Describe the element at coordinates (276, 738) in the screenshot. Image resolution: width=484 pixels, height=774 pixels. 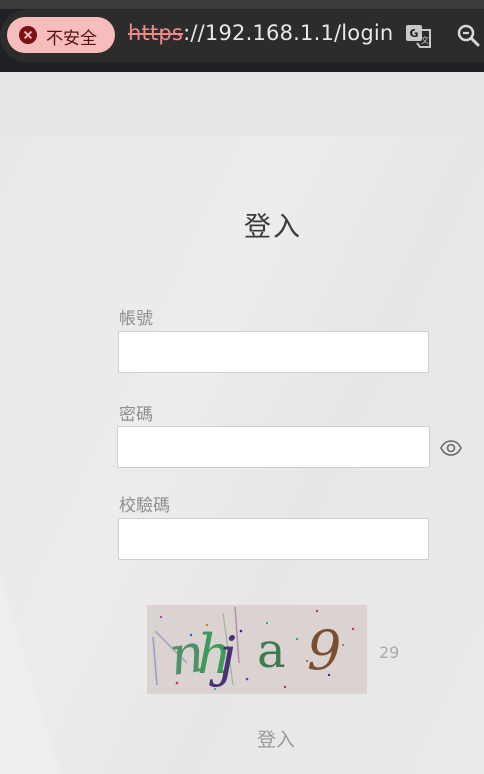
I see `login-button: 登入` at that location.